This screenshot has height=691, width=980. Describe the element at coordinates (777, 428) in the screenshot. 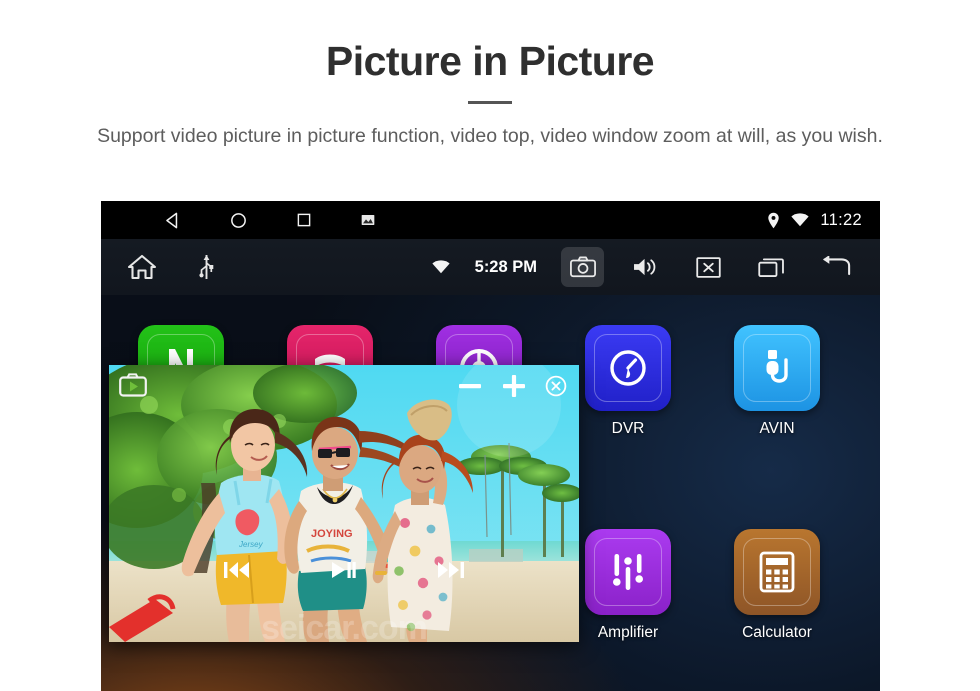

I see `app-label: AVIN` at that location.